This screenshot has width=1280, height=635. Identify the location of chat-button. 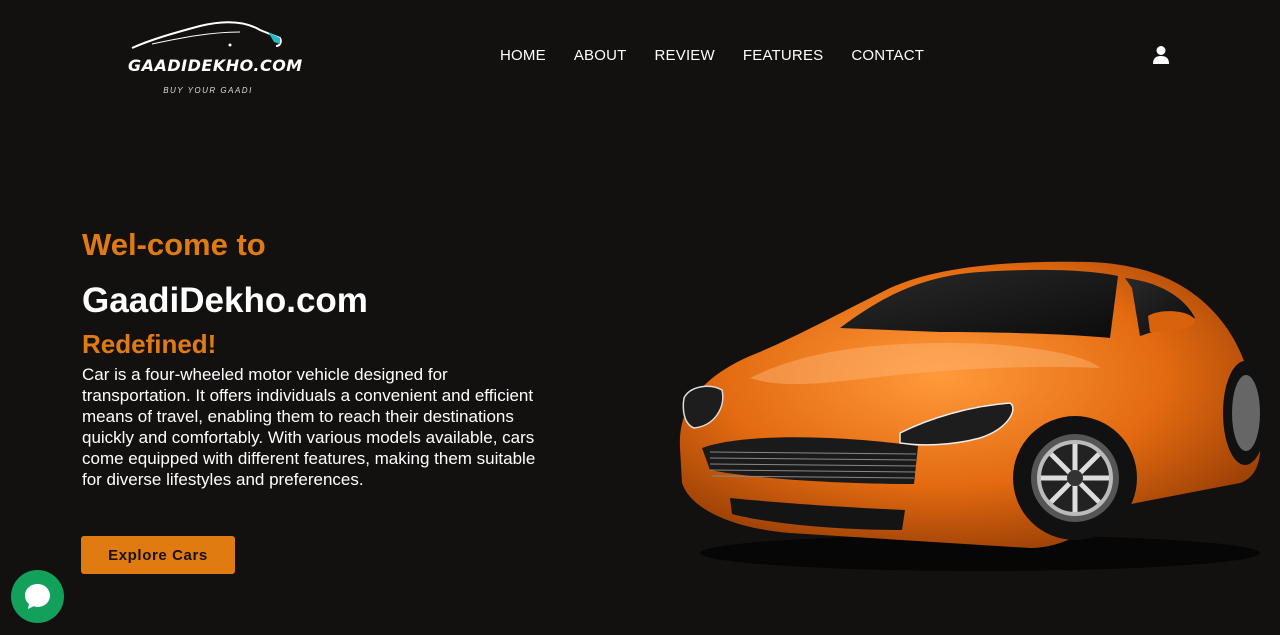
(37, 596).